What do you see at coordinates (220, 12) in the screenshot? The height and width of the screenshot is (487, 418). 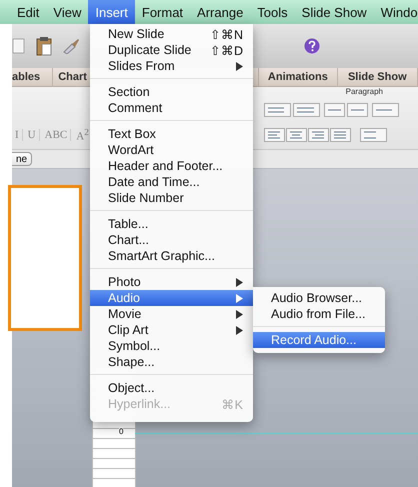 I see `menu-bar-item: Arrange` at bounding box center [220, 12].